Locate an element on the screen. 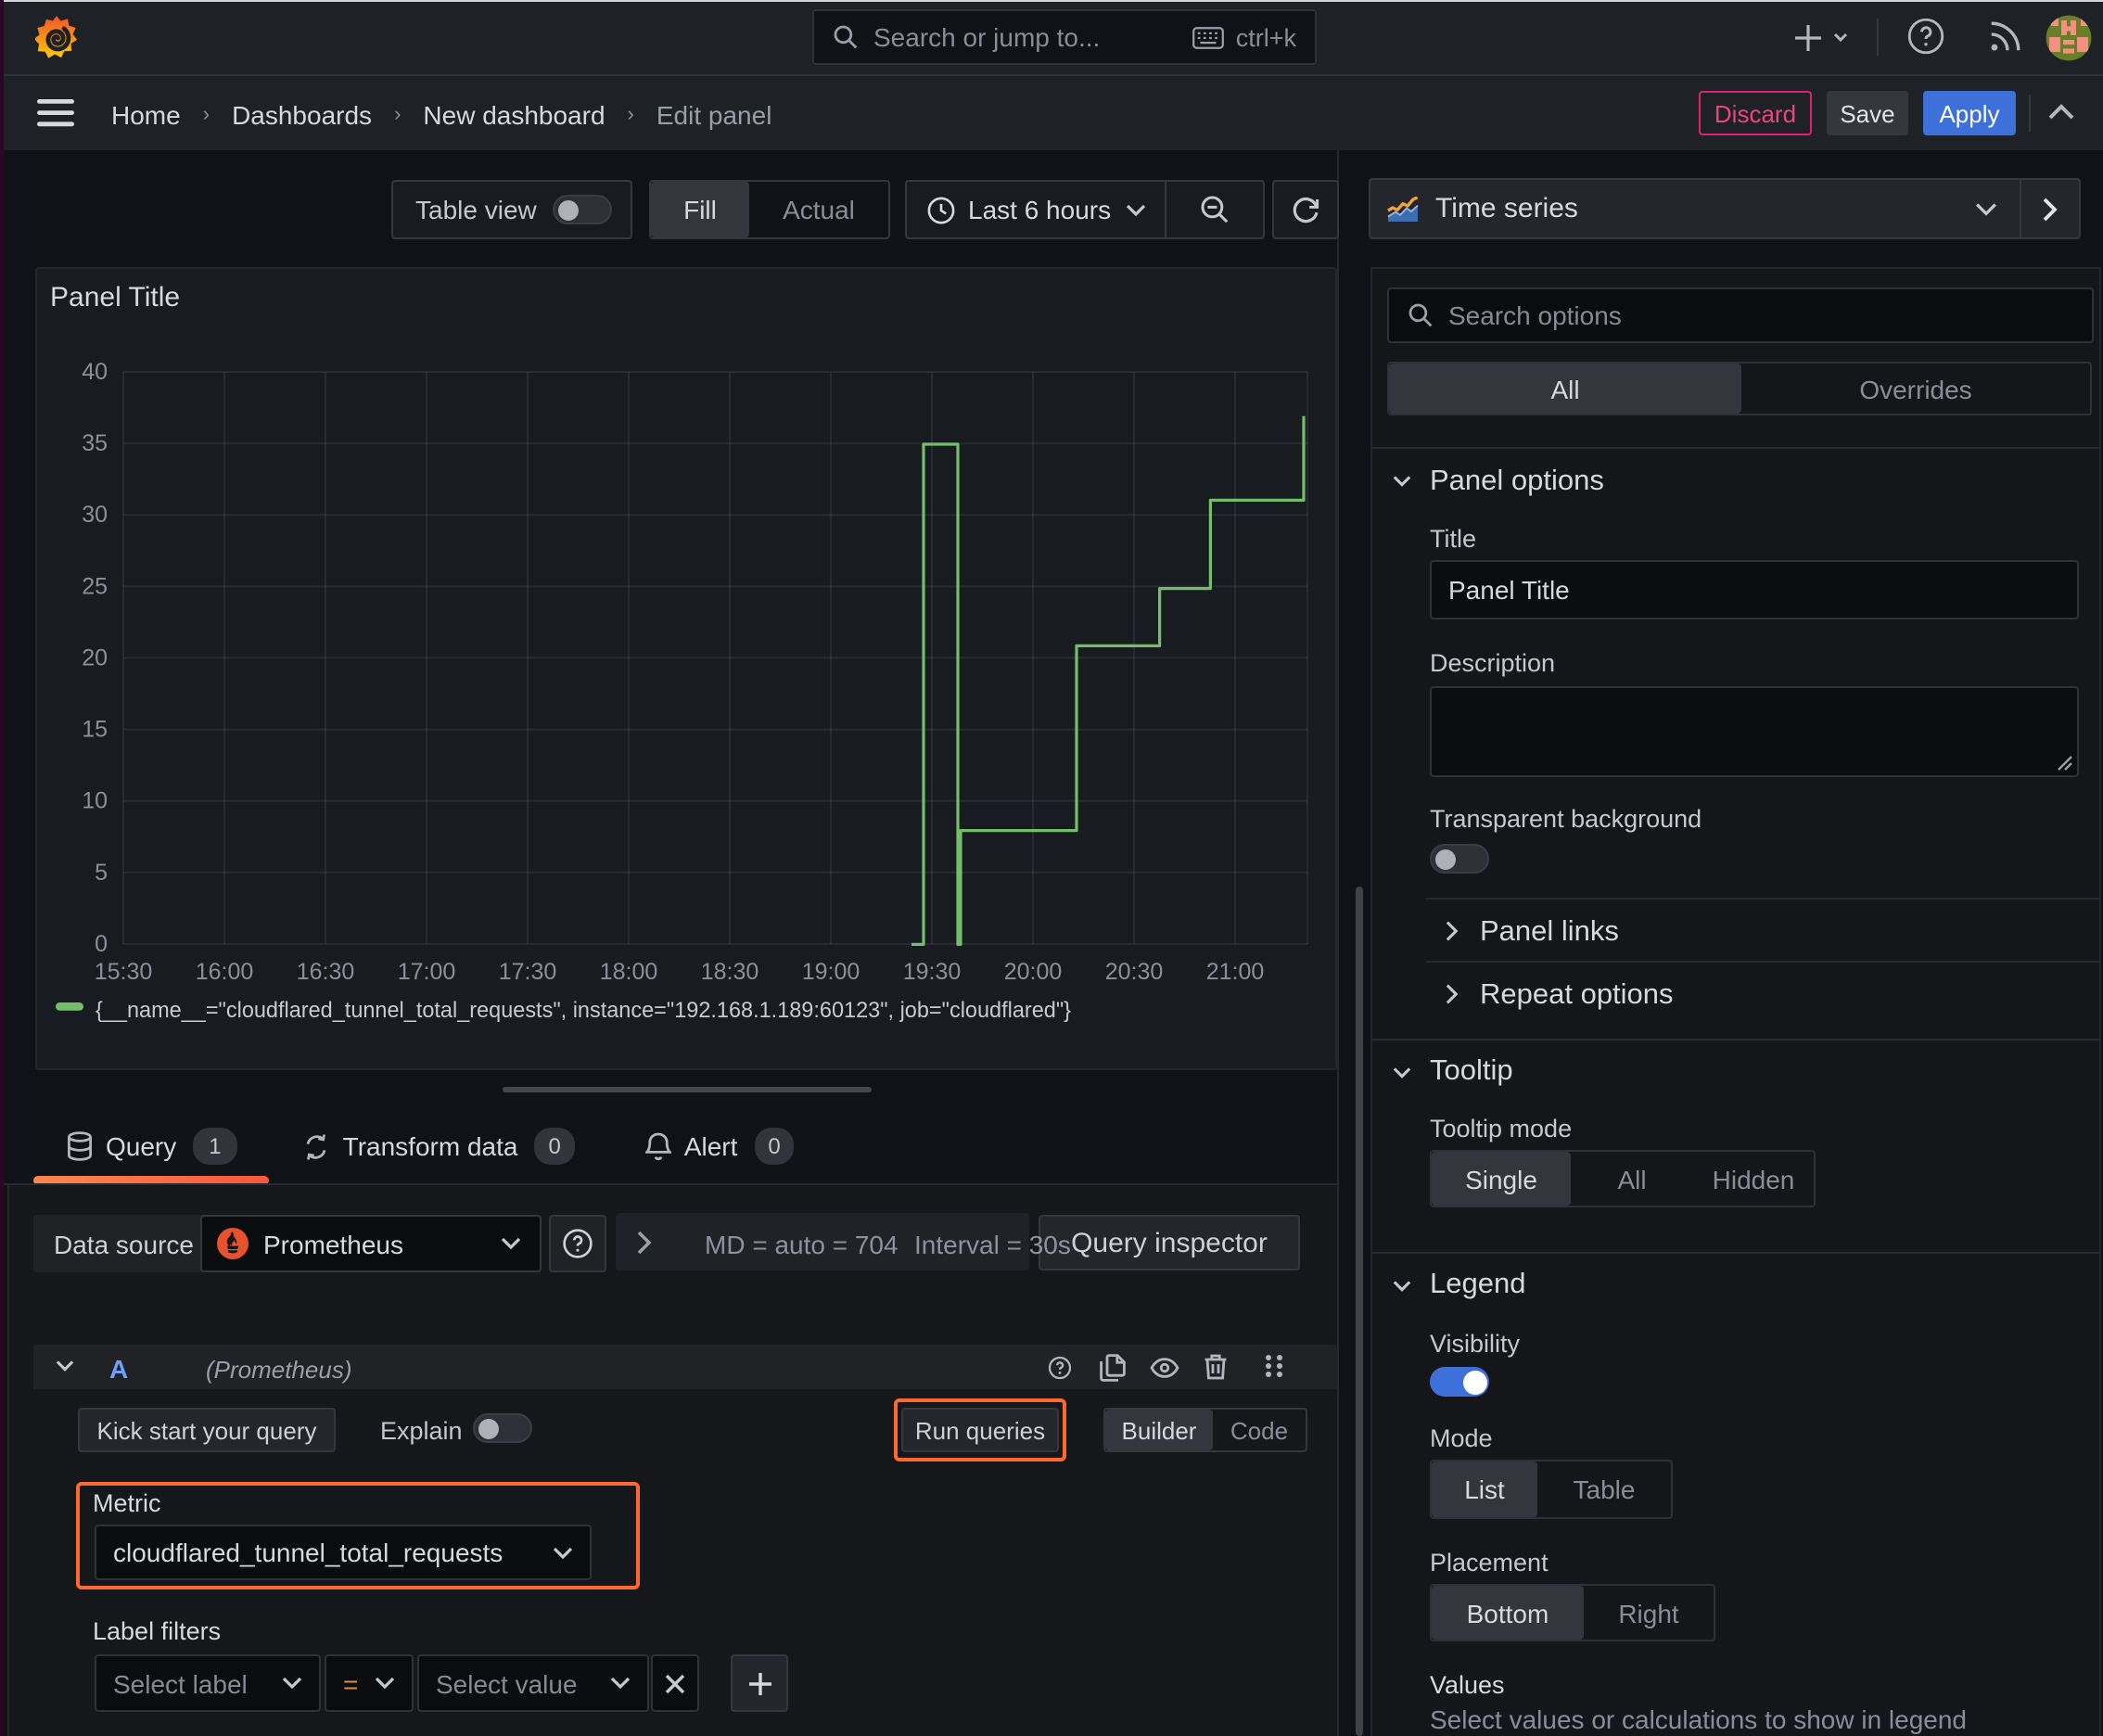 The width and height of the screenshot is (2103, 1736). svg-text: 21:00 is located at coordinates (1235, 972).